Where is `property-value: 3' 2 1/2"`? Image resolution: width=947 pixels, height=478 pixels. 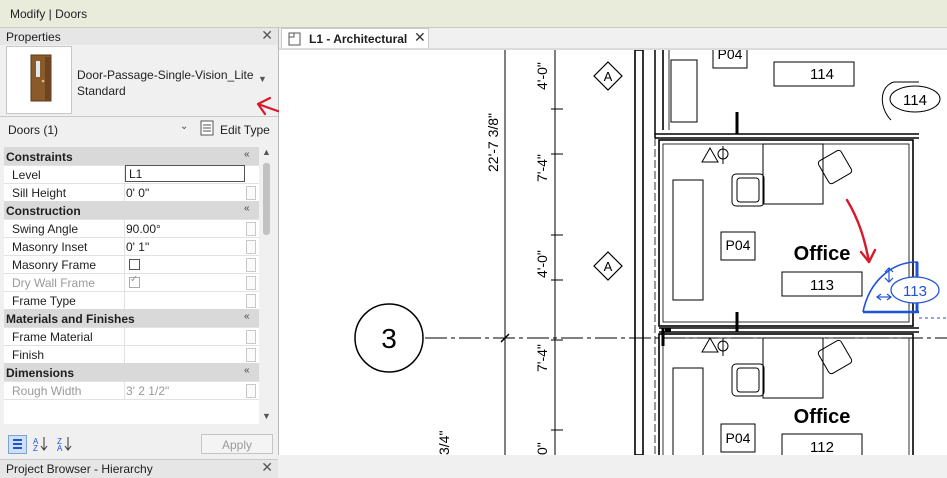
property-value: 3' 2 1/2" is located at coordinates (147, 391).